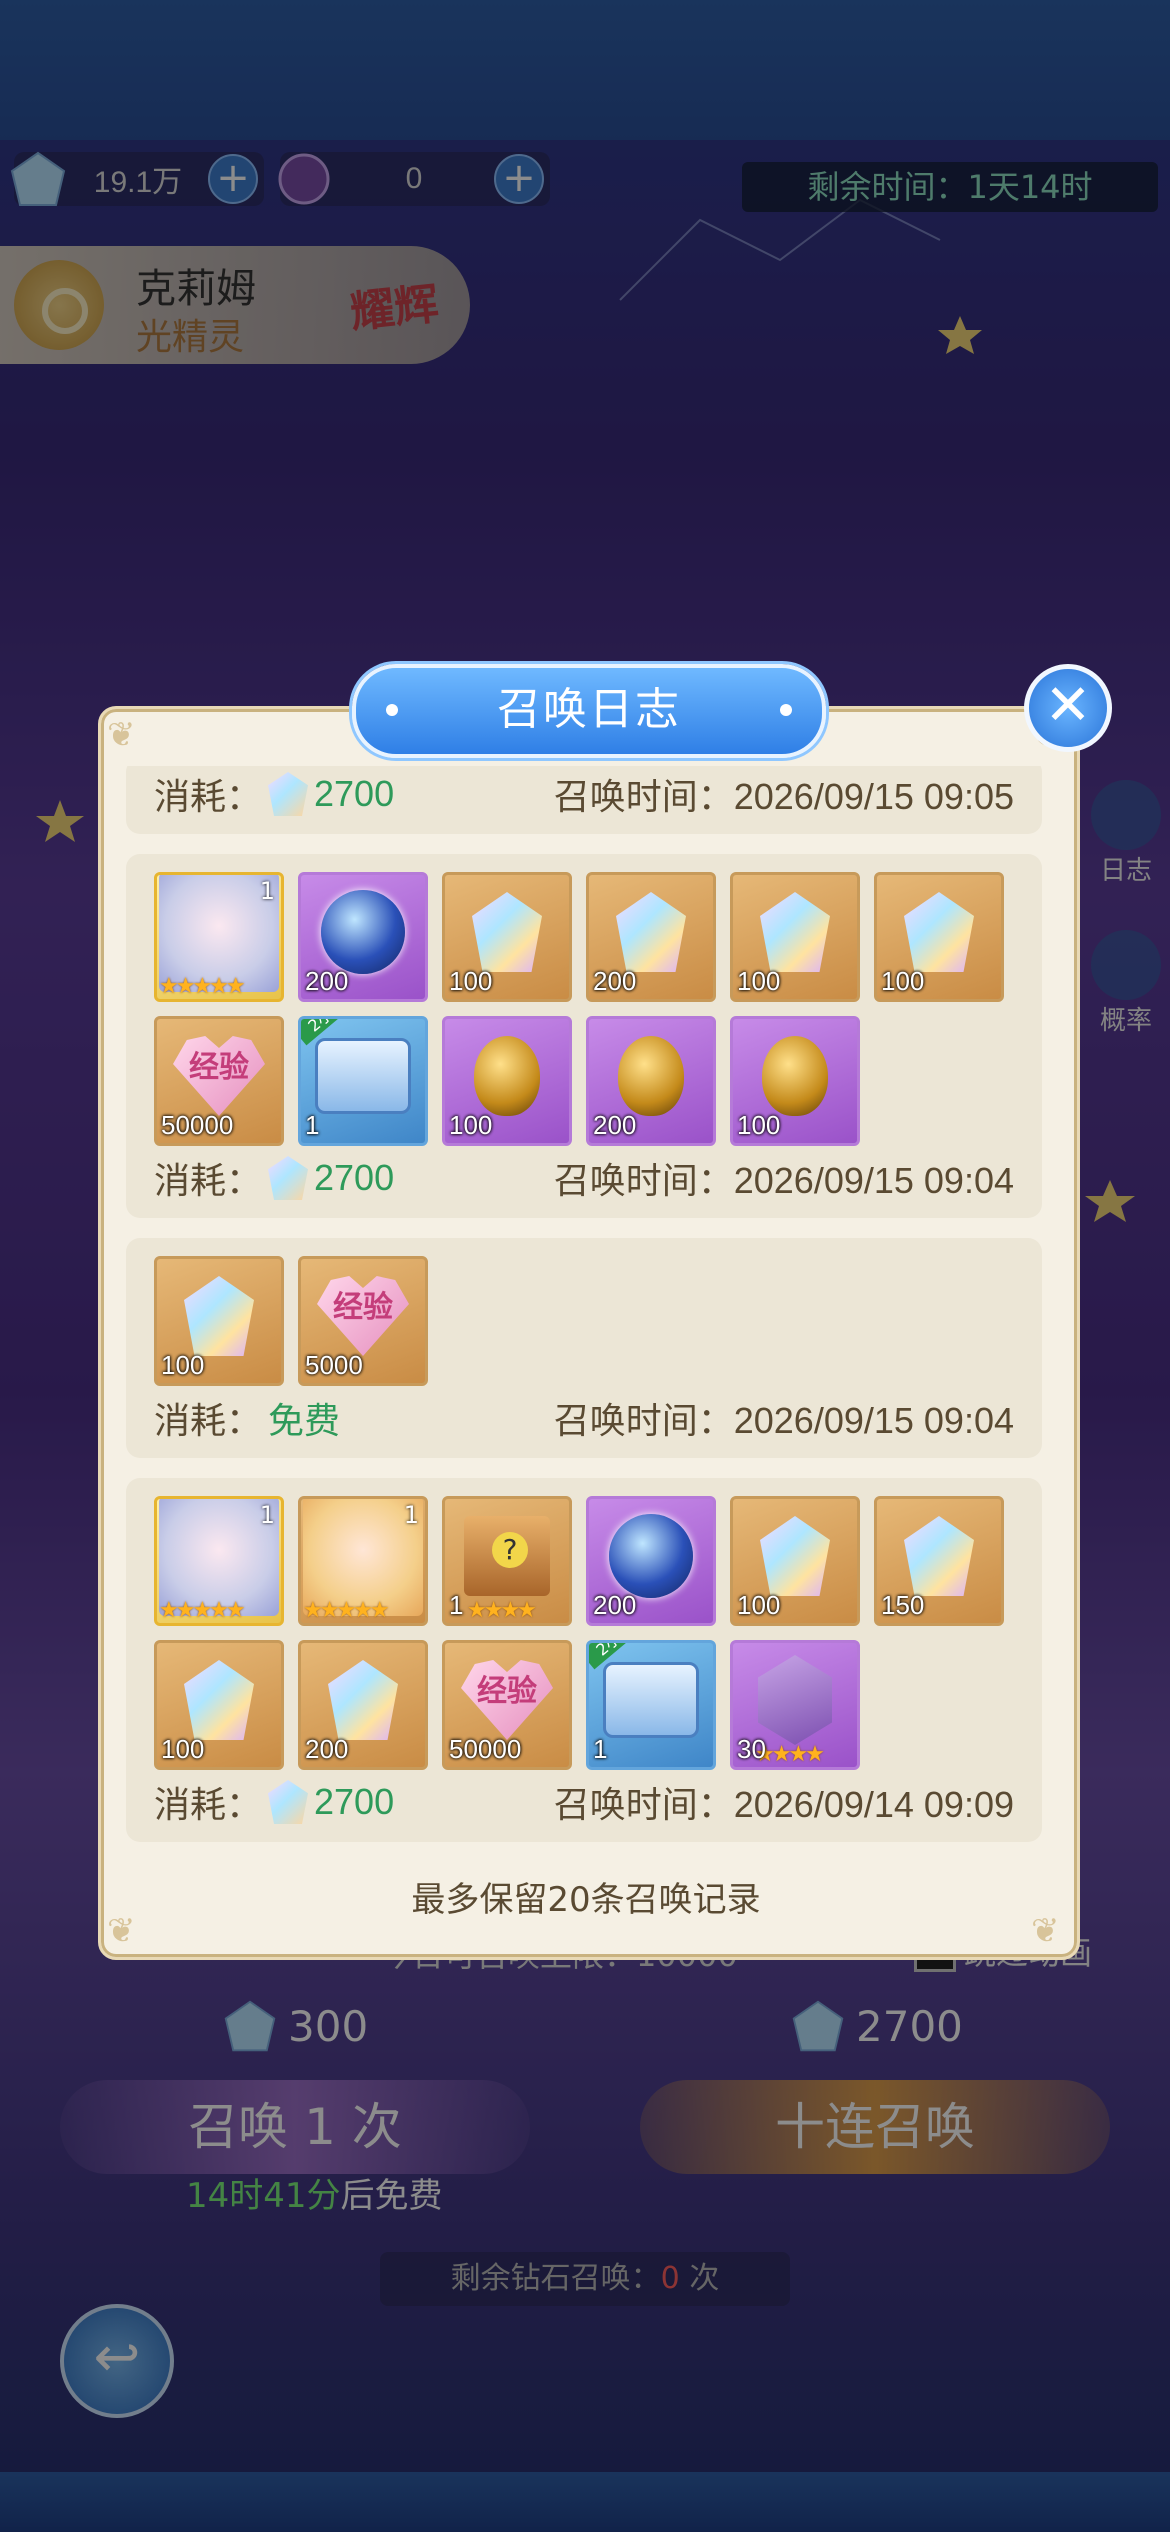 The height and width of the screenshot is (2532, 1170). I want to click on close-icon: ✕, so click(1068, 705).